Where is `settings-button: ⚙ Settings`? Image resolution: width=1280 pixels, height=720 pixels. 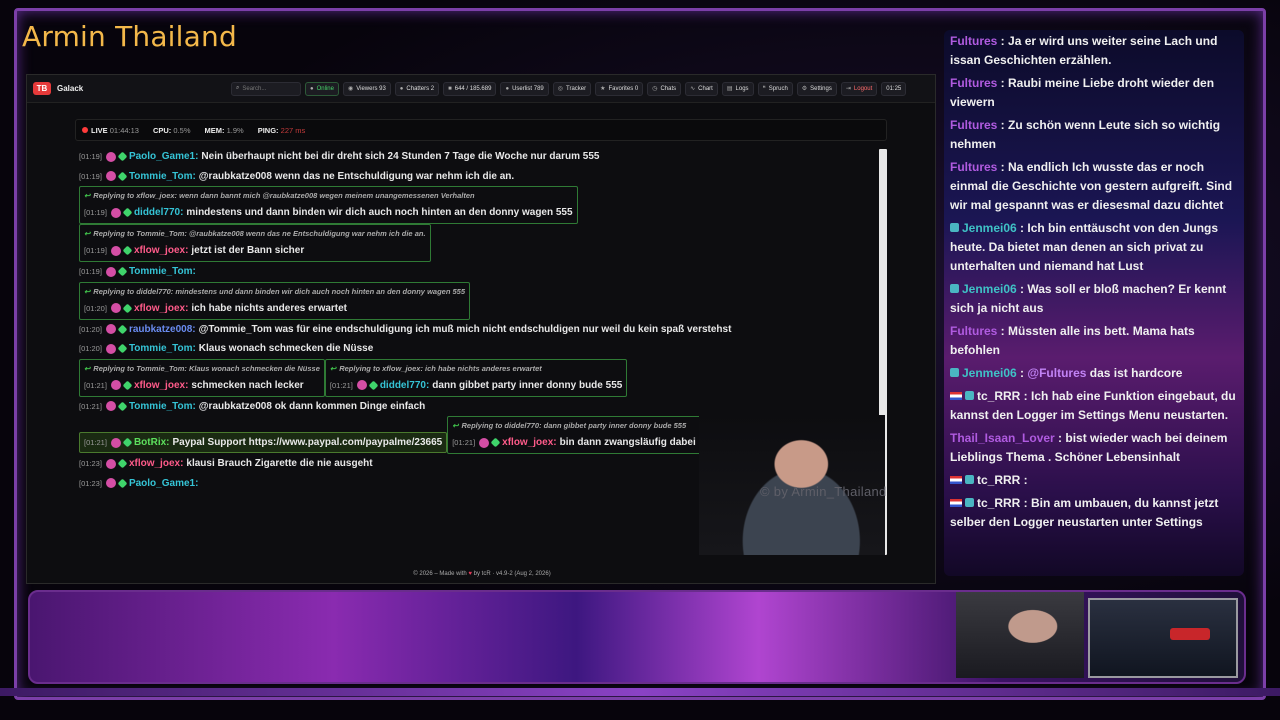 settings-button: ⚙ Settings is located at coordinates (816, 88).